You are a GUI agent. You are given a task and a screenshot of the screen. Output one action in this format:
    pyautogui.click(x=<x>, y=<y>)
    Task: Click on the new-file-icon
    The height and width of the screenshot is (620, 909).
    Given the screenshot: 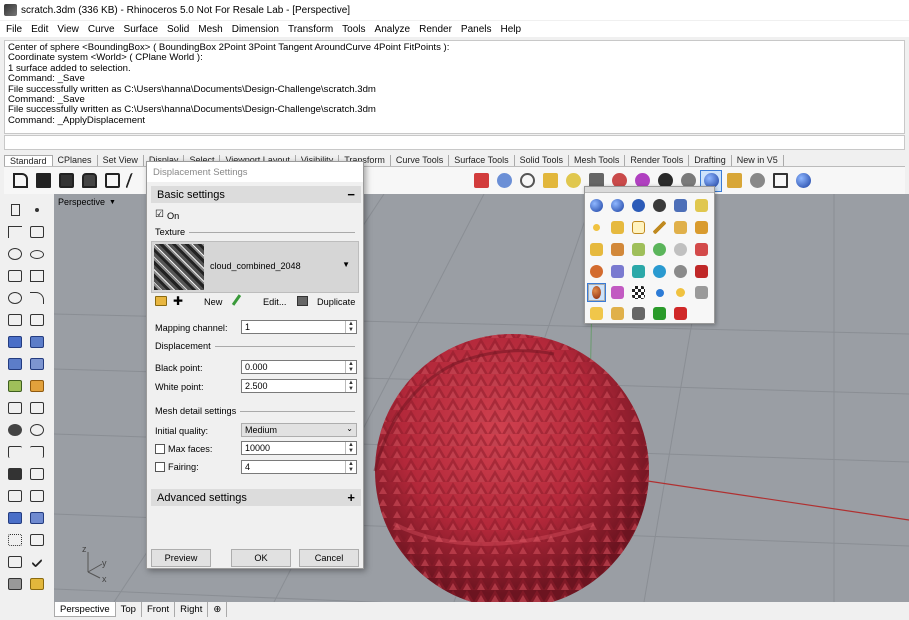 What is the action you would take?
    pyautogui.click(x=20, y=181)
    